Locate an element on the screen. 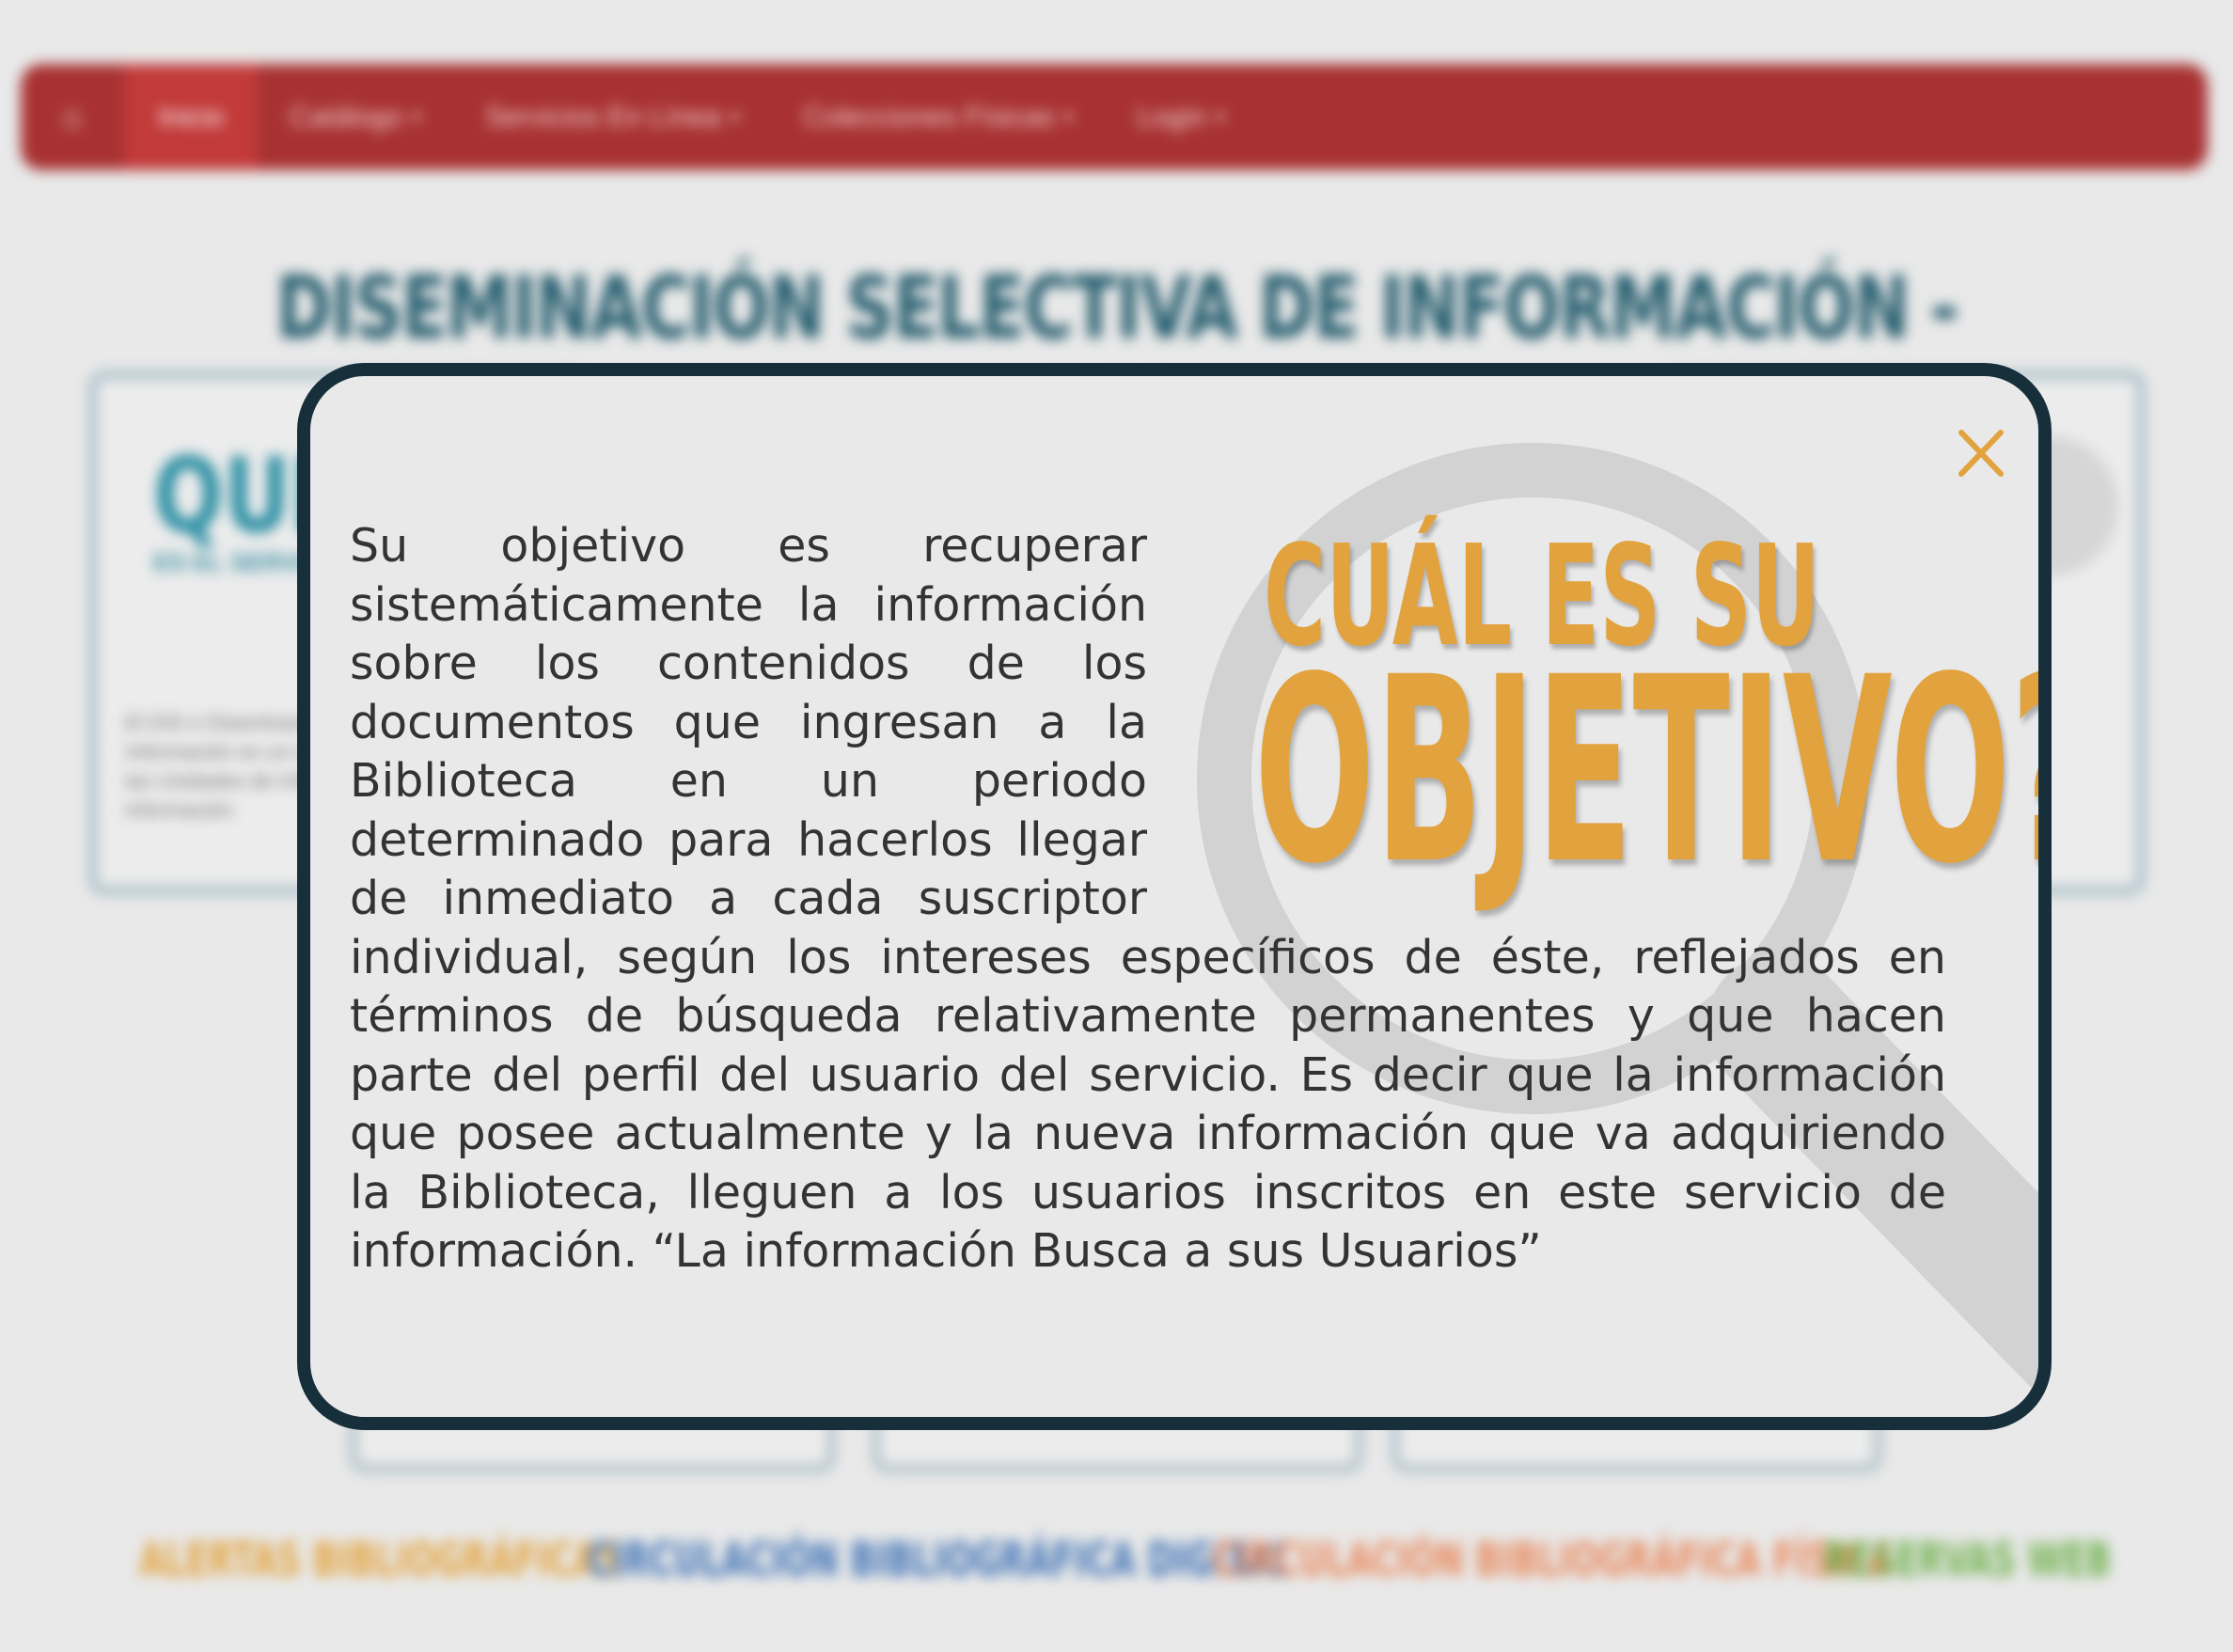 The width and height of the screenshot is (2233, 1652). nav-item-label: Catálogo is located at coordinates (346, 117).